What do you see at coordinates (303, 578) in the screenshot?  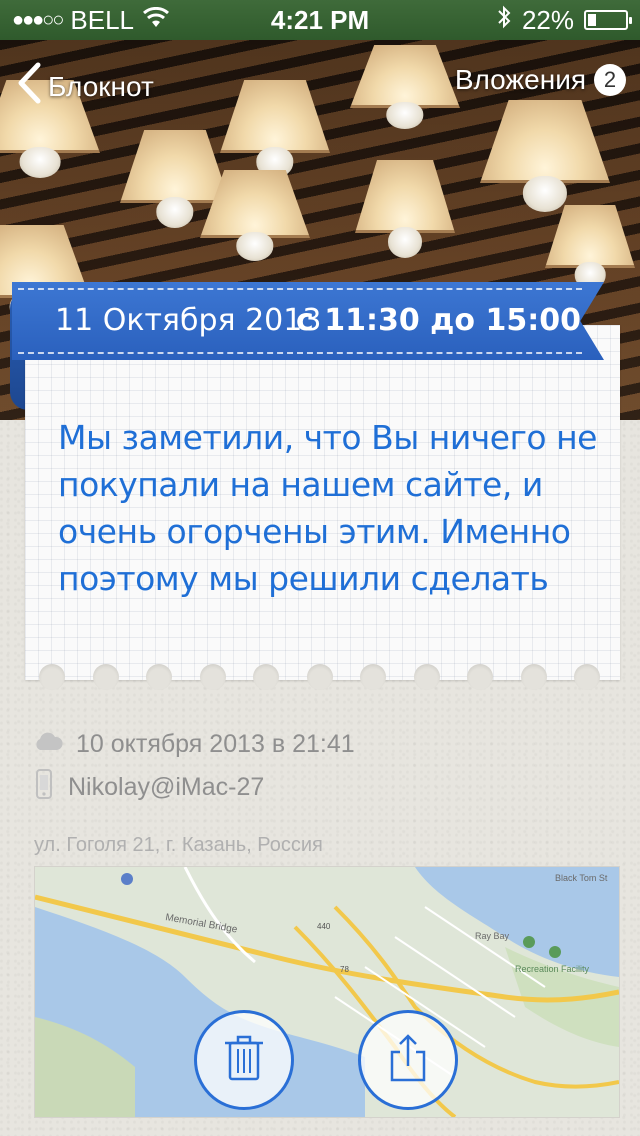 I see `note-text-line: поэтому мы решили сделать` at bounding box center [303, 578].